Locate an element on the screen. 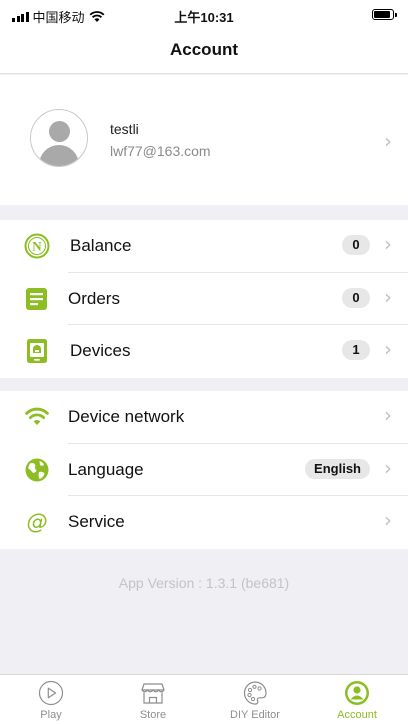  svg-text: N is located at coordinates (37, 246).